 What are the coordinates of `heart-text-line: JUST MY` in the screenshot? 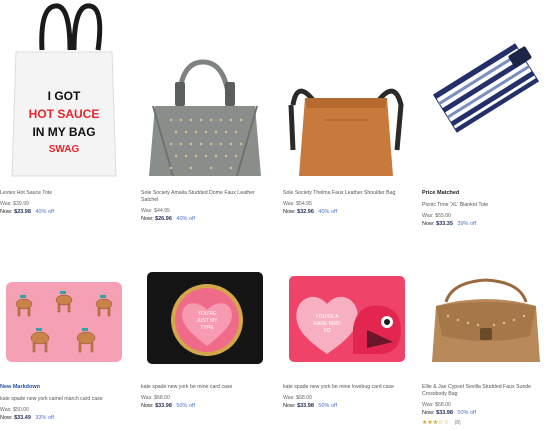 It's located at (207, 321).